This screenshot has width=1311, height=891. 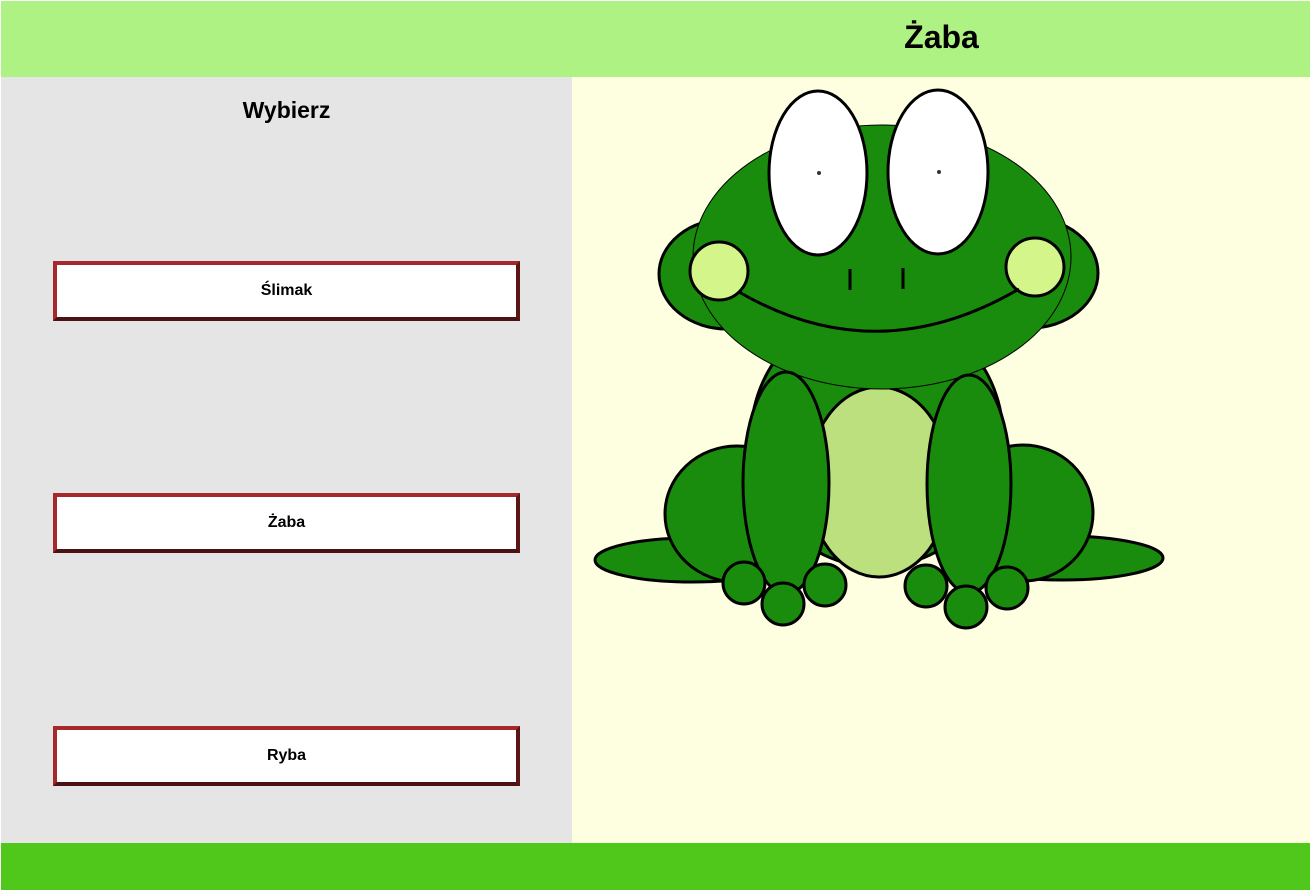 What do you see at coordinates (286, 291) in the screenshot?
I see `choice-button-slimak: Ślimak` at bounding box center [286, 291].